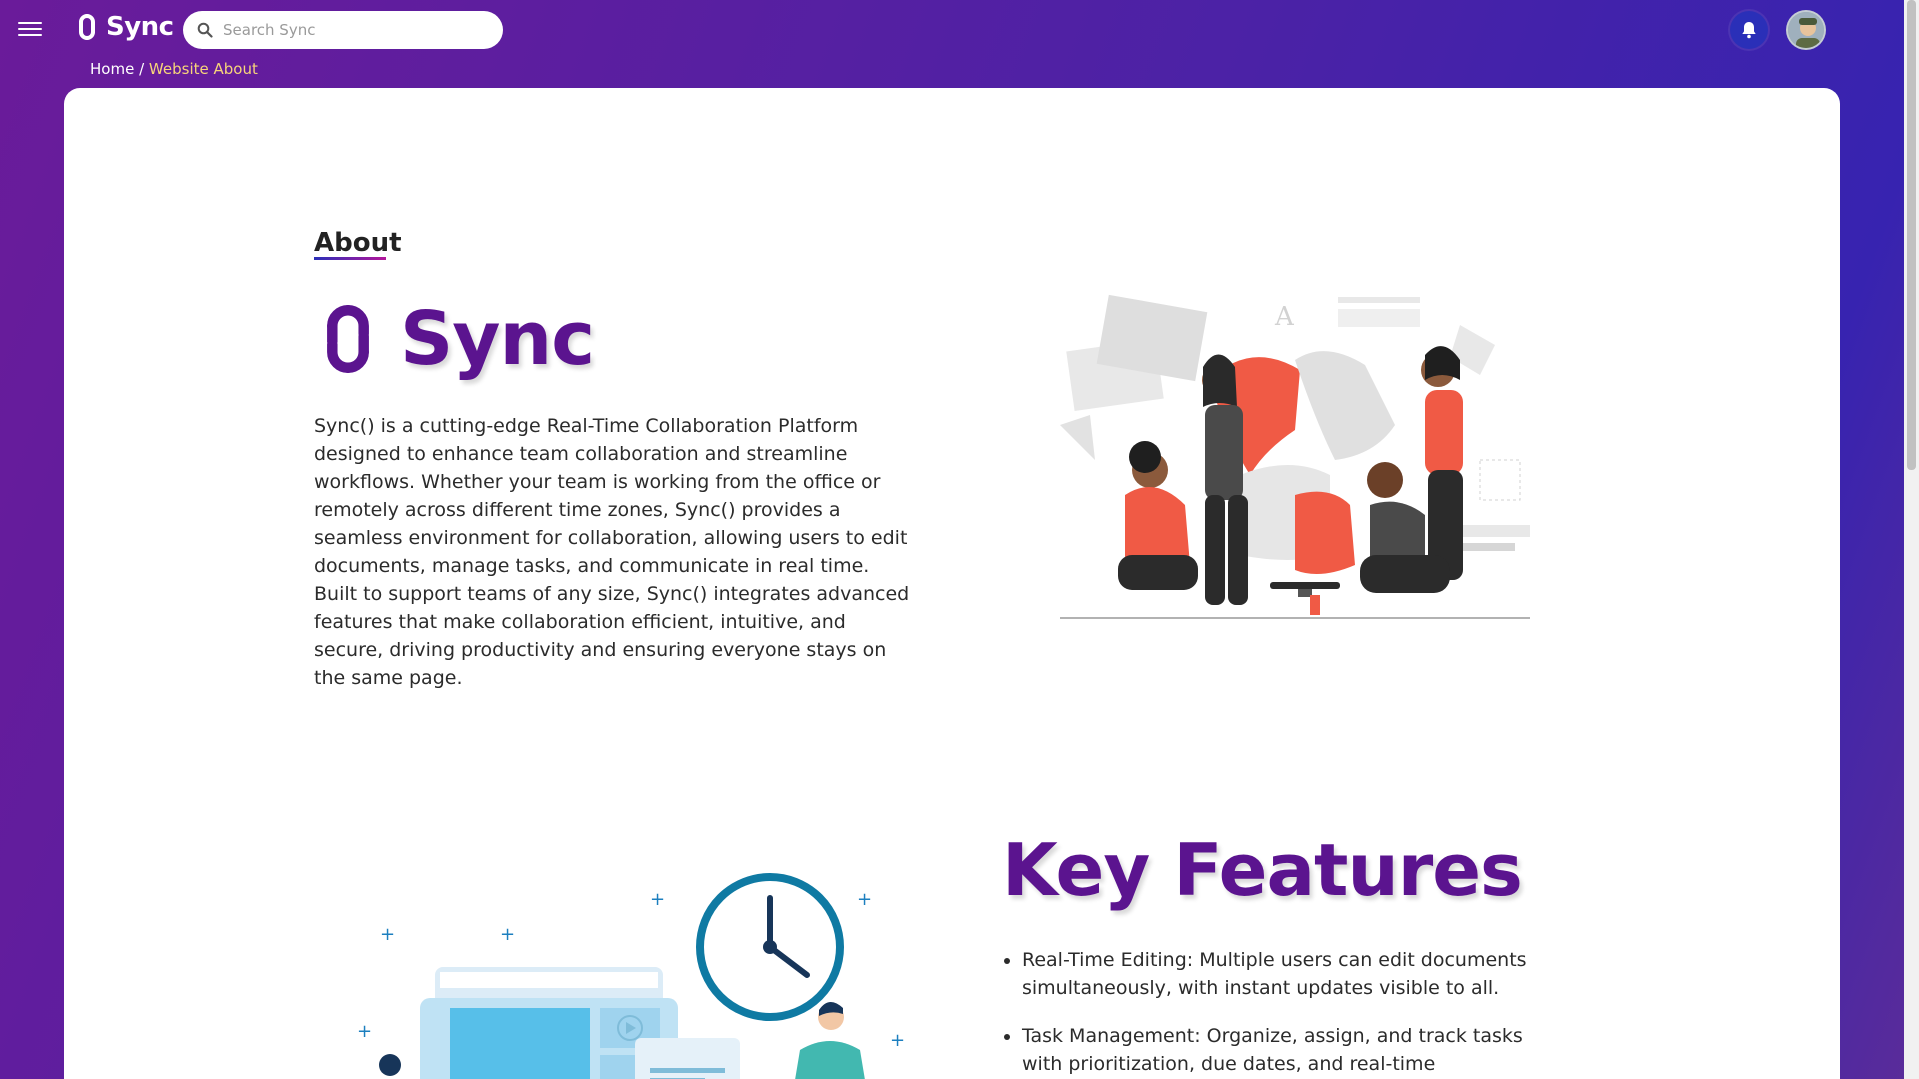 The height and width of the screenshot is (1079, 1919). Describe the element at coordinates (631, 976) in the screenshot. I see `productivity-illustration: + + + + + +` at that location.